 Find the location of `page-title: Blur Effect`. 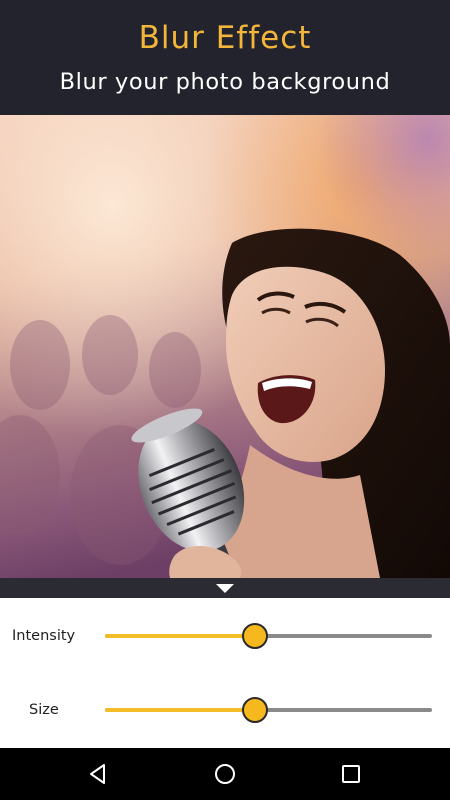

page-title: Blur Effect is located at coordinates (225, 38).